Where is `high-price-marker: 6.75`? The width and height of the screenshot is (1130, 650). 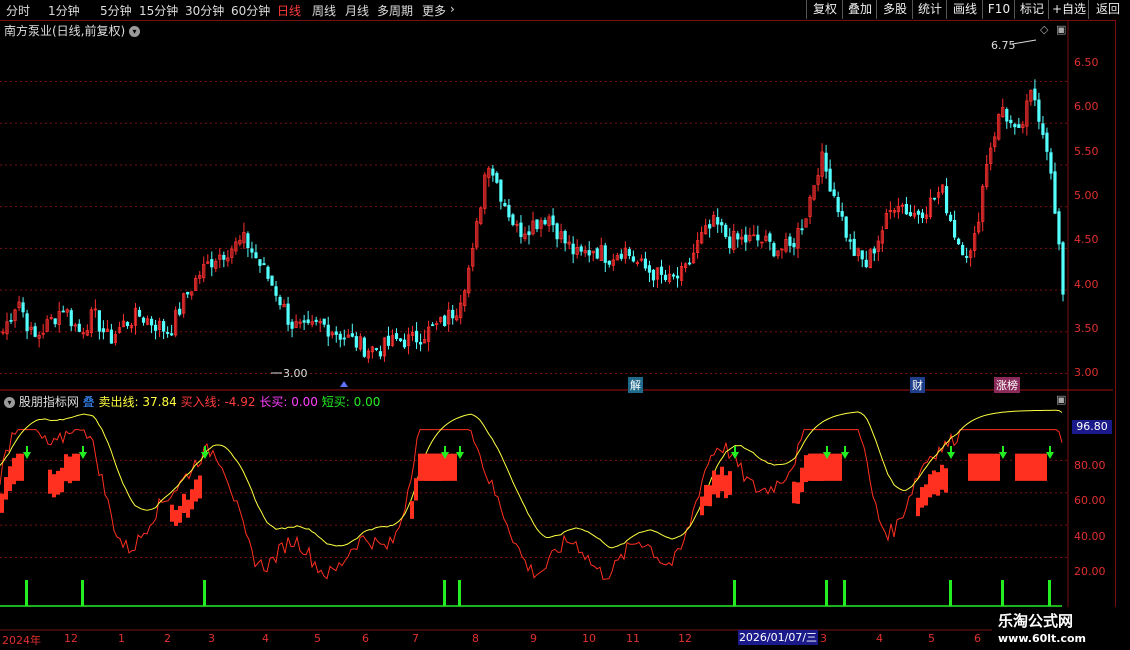
high-price-marker: 6.75 is located at coordinates (1014, 45).